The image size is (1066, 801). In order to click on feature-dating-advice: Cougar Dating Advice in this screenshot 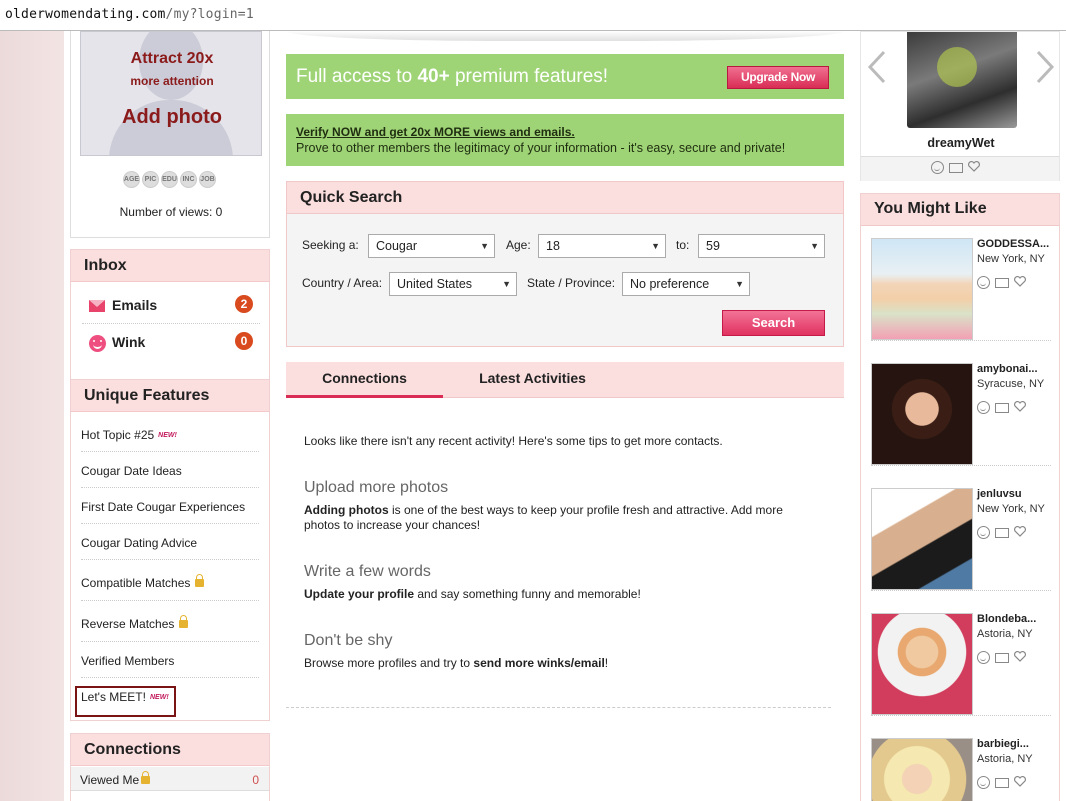, I will do `click(170, 542)`.